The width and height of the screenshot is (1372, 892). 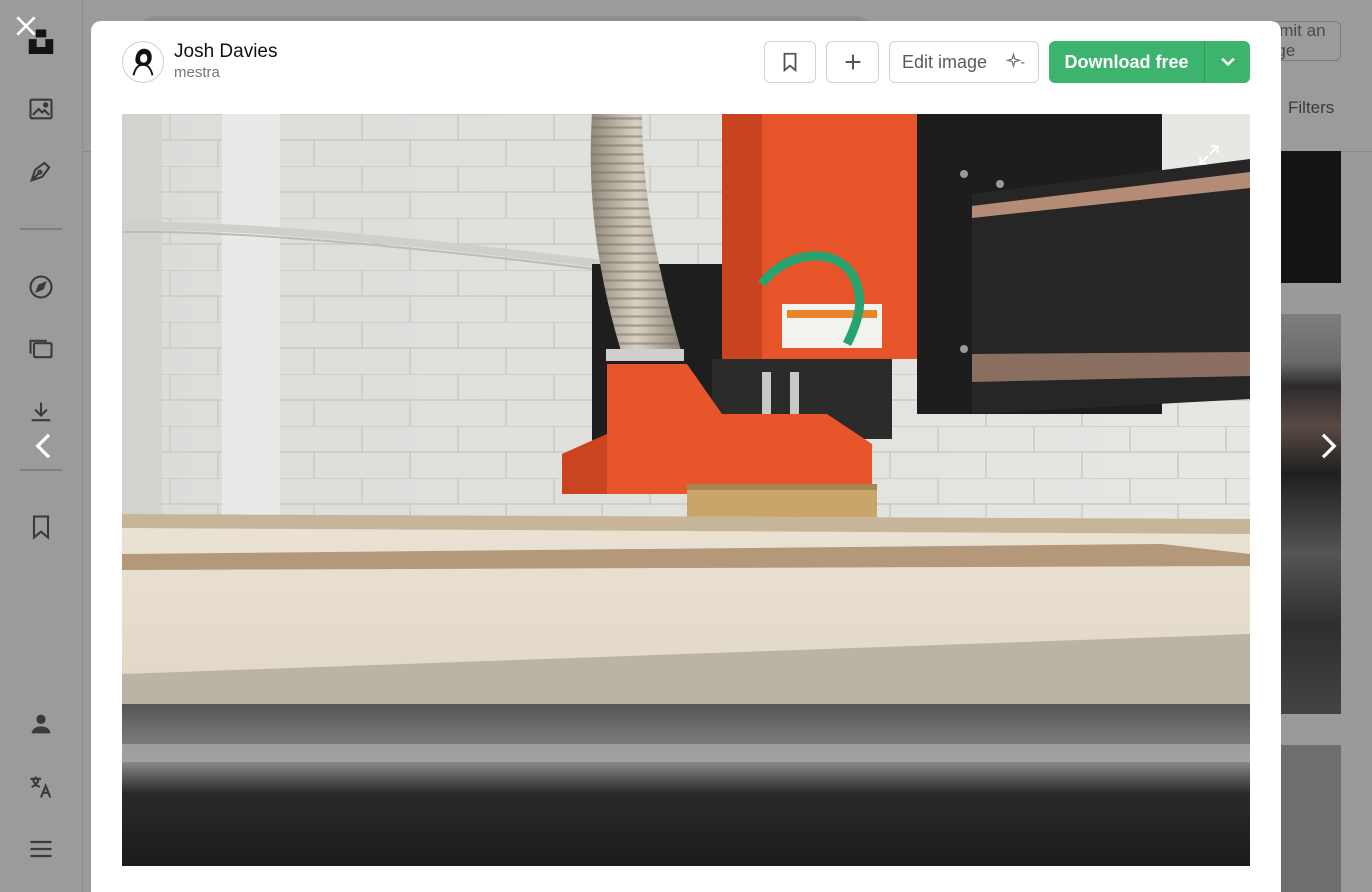 I want to click on download-size-menu-button, so click(x=1227, y=62).